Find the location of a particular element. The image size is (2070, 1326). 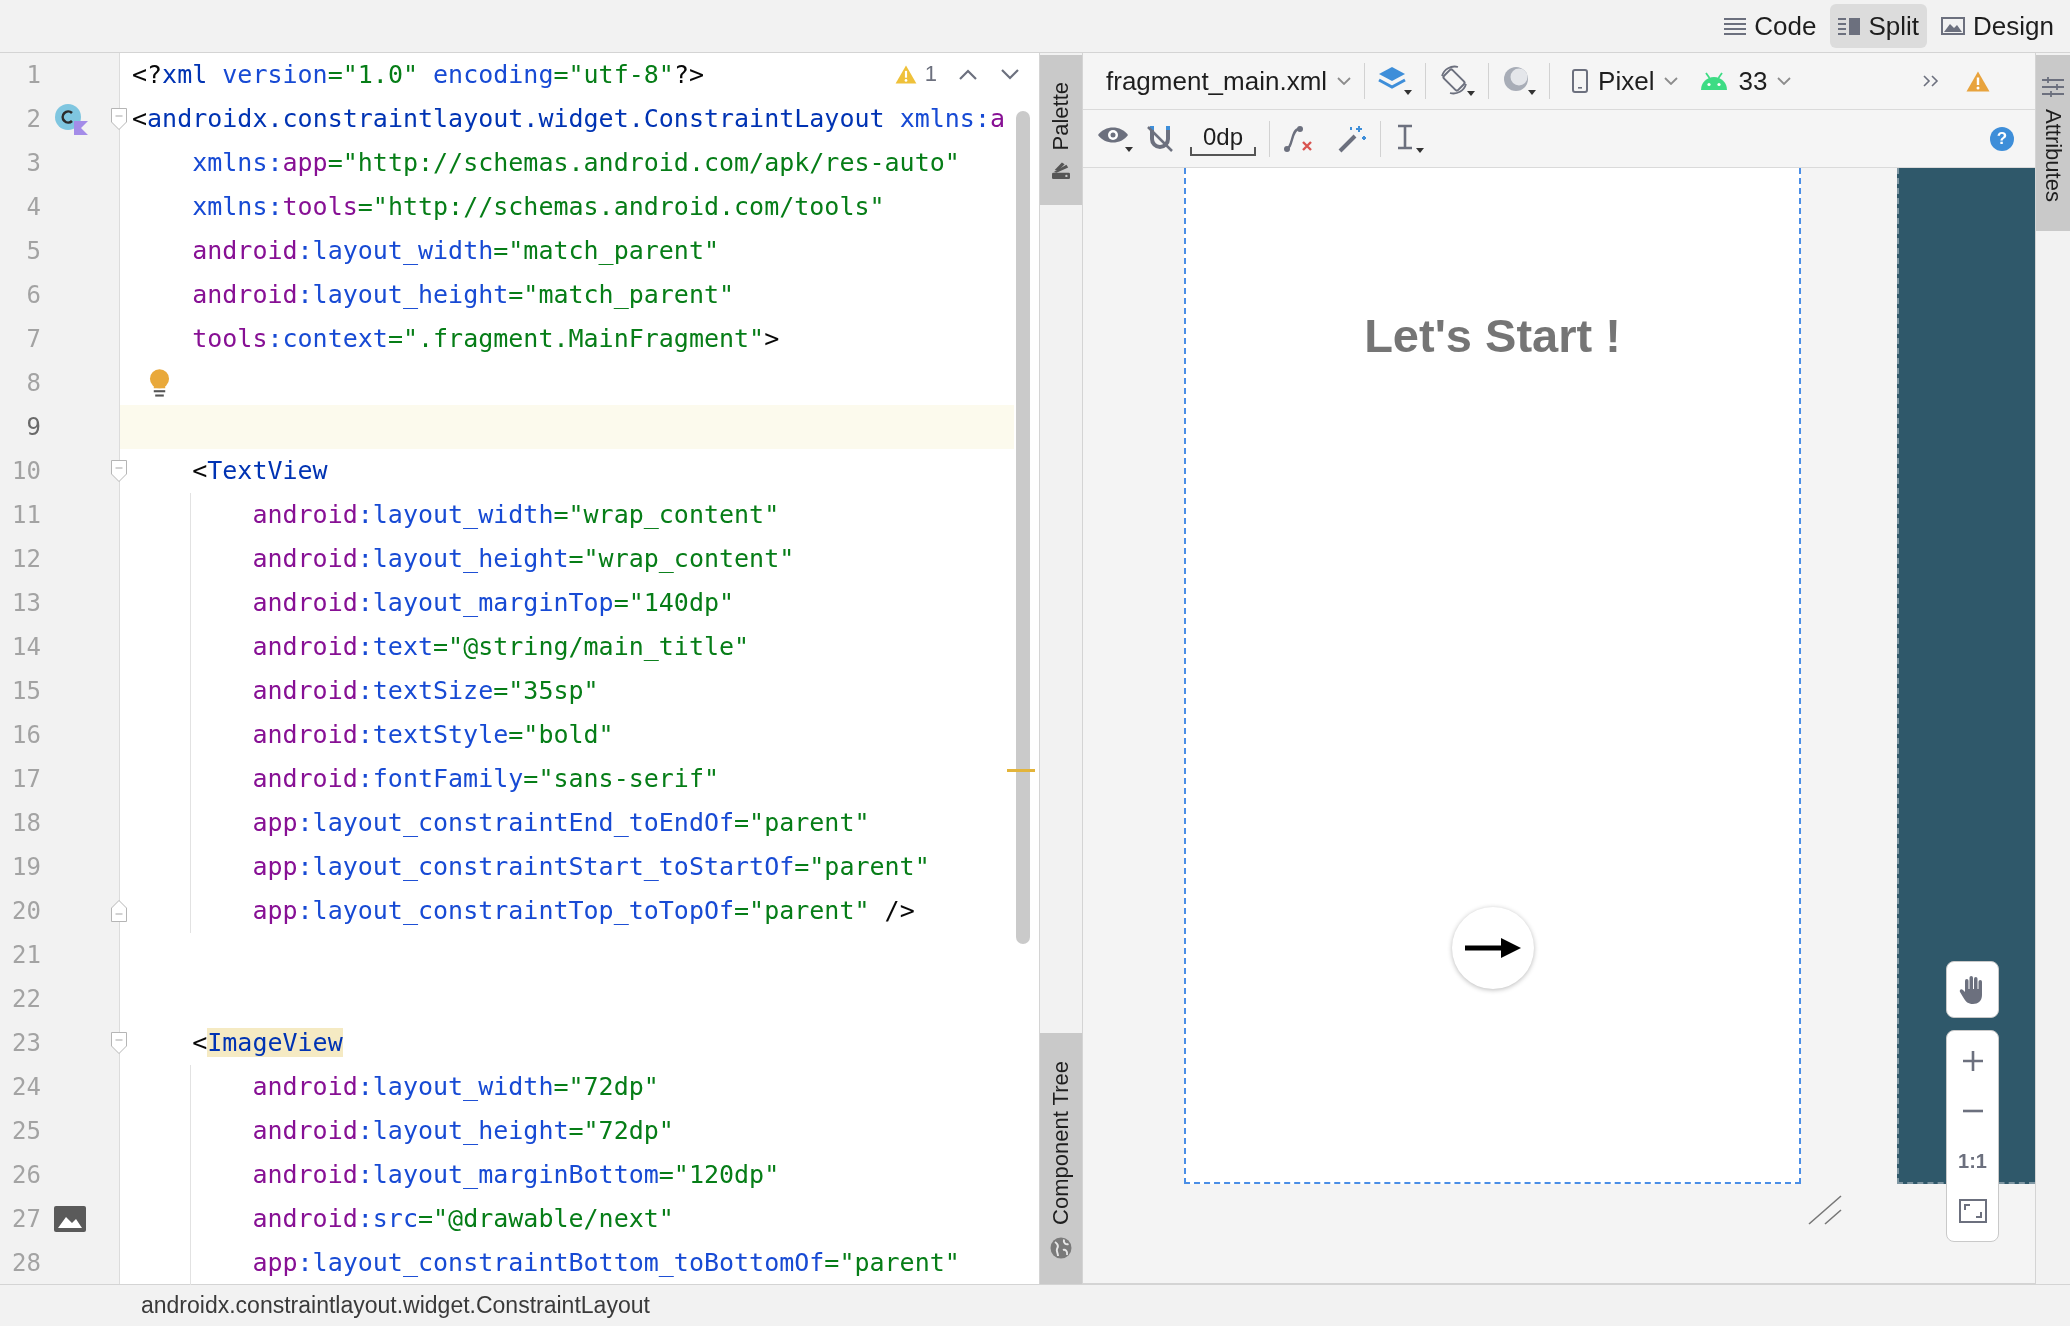

line-number: 20 is located at coordinates (26, 911).